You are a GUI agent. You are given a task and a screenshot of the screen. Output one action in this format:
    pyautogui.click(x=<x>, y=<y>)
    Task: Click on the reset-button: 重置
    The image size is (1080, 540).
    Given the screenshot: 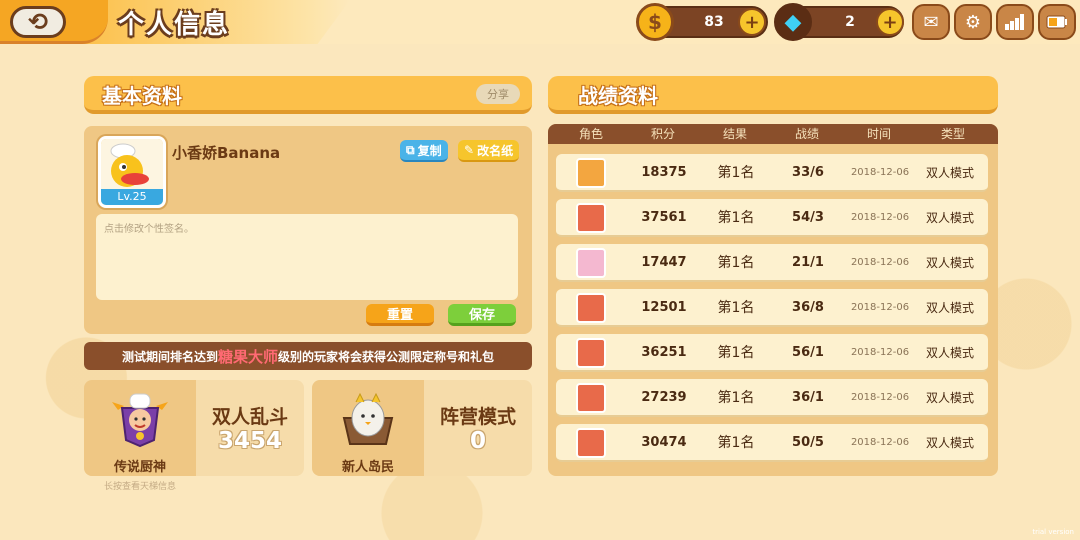 What is the action you would take?
    pyautogui.click(x=400, y=315)
    